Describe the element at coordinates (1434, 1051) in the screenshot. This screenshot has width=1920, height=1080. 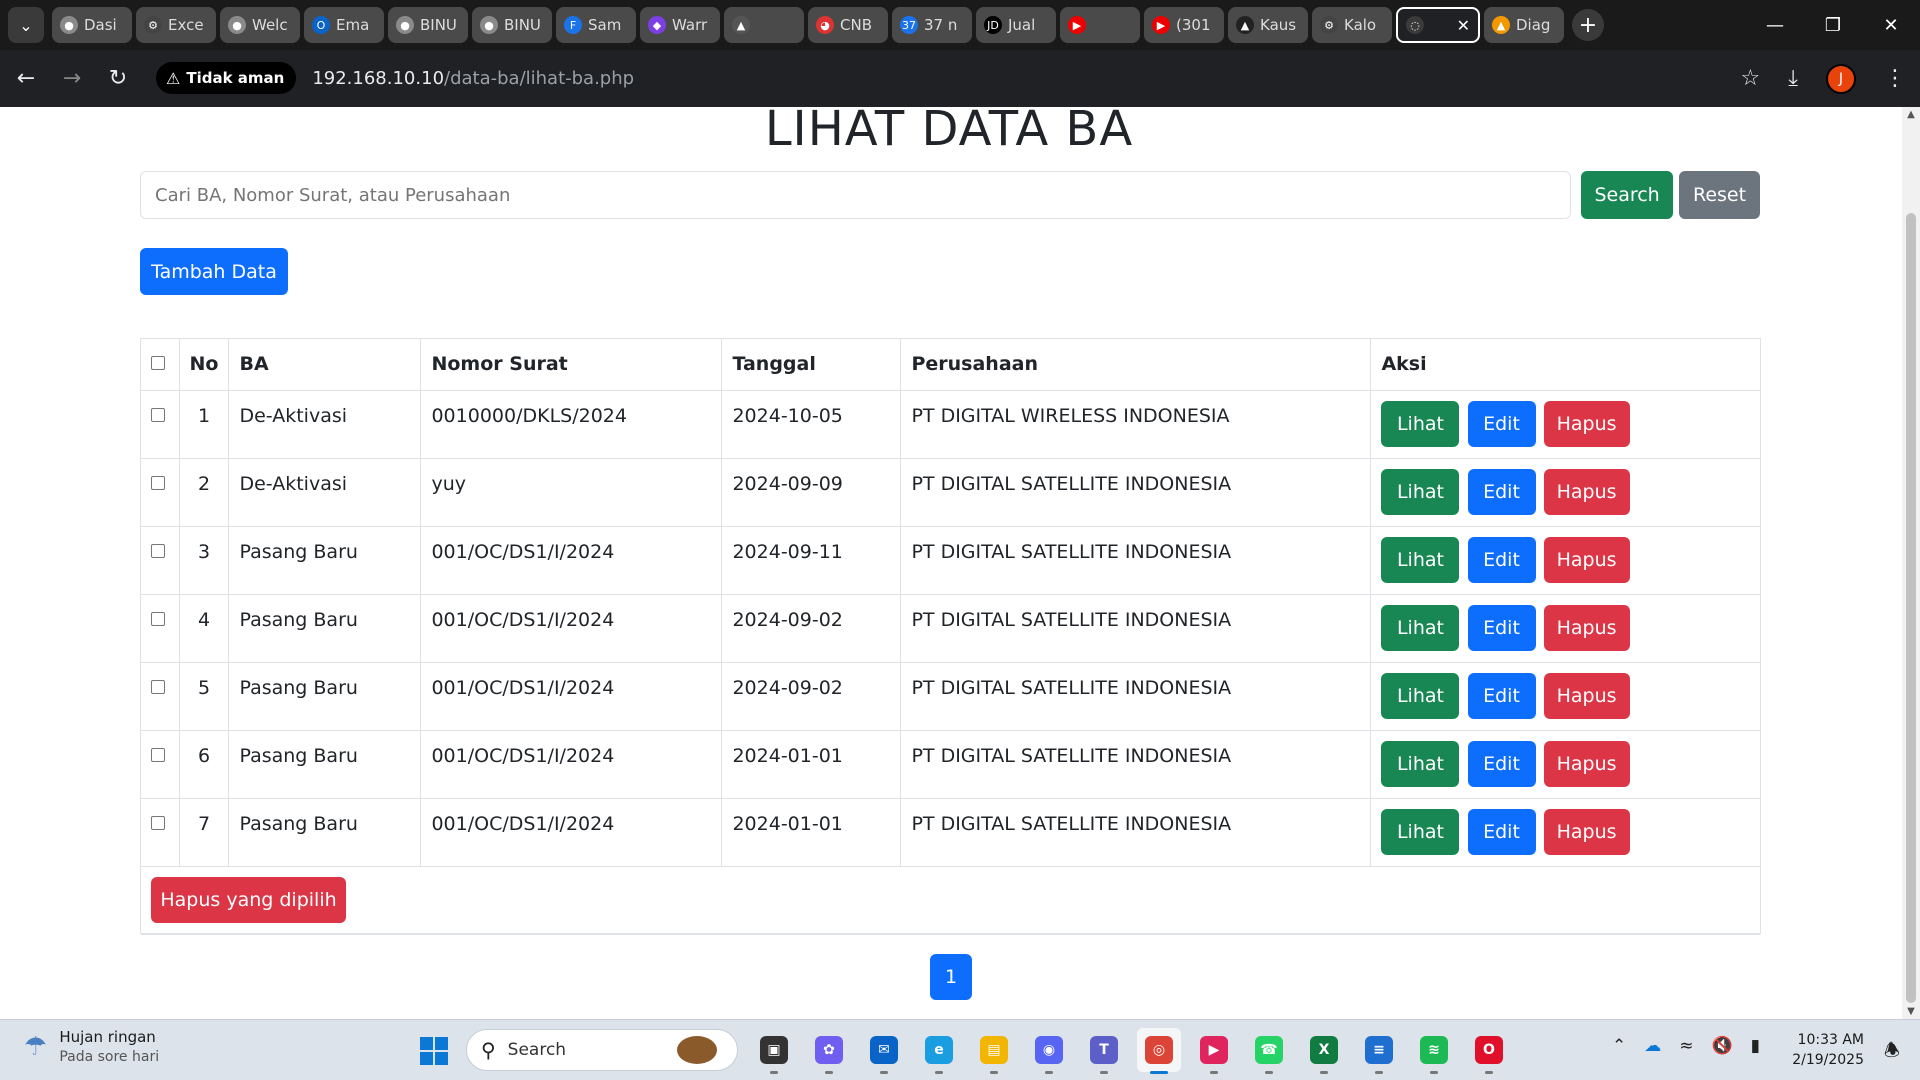
I see `taskbar-app-spotify: ≋` at that location.